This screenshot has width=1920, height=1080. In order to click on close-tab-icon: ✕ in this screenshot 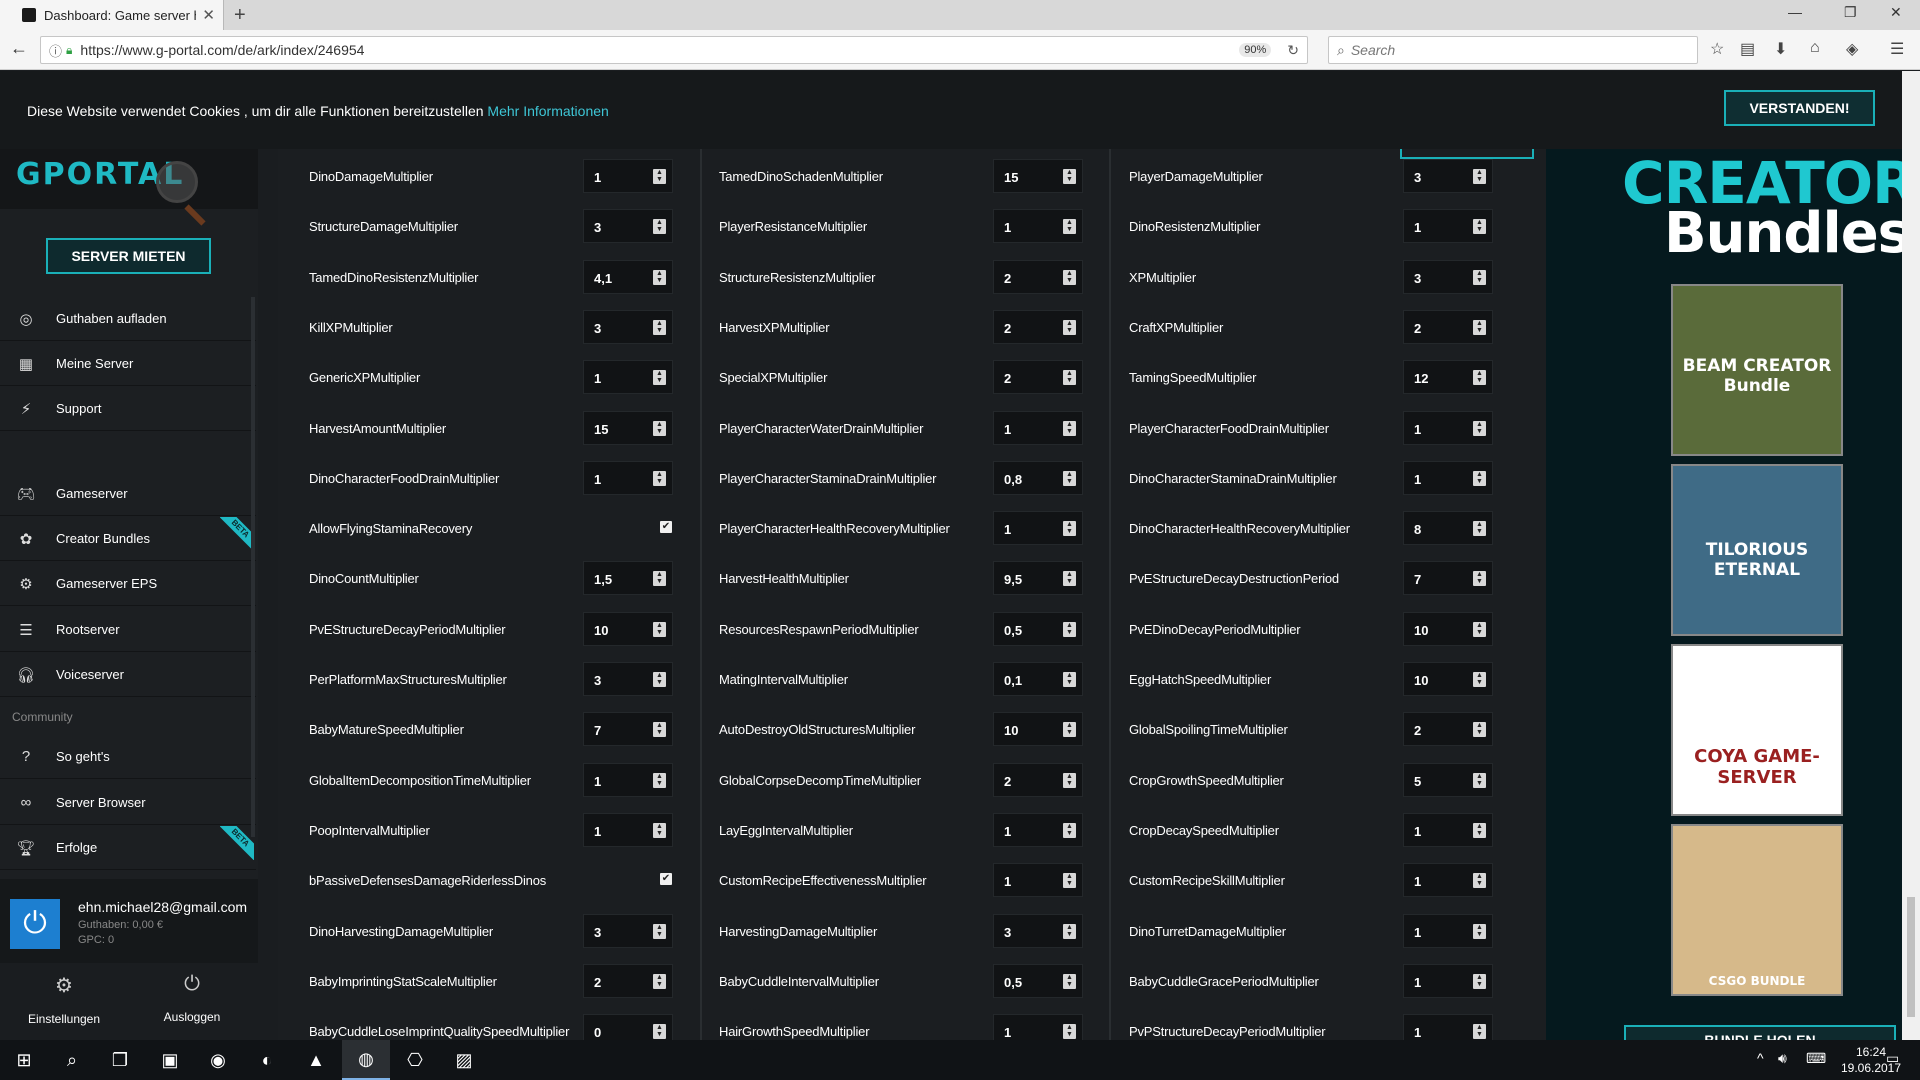, I will do `click(208, 15)`.